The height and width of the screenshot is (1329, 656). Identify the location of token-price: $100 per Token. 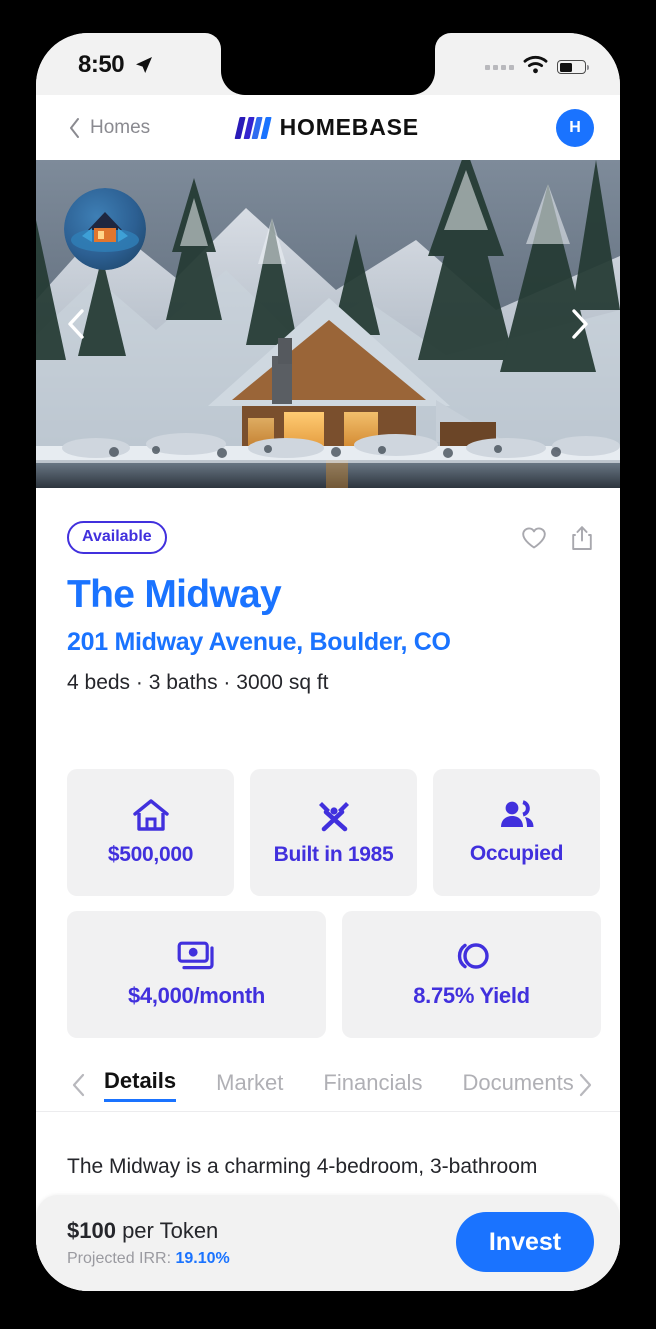
(142, 1231).